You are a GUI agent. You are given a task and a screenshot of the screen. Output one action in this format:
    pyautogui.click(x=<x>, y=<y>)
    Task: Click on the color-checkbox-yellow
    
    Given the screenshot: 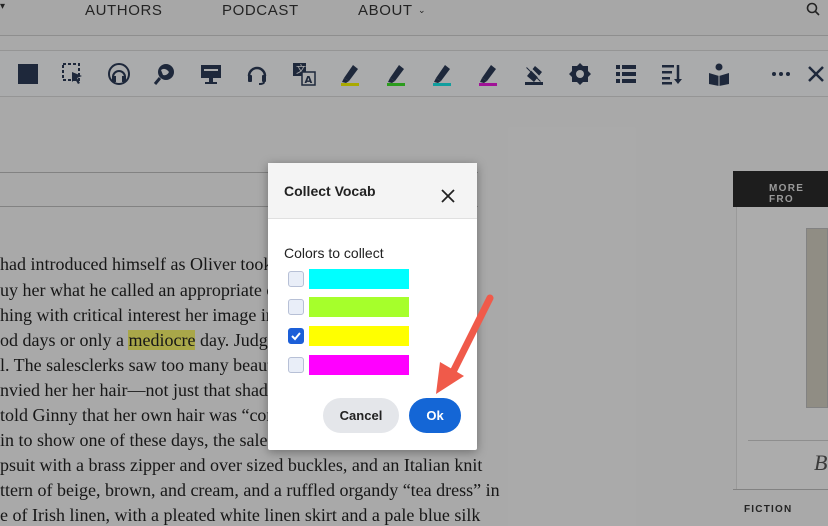 What is the action you would take?
    pyautogui.click(x=296, y=336)
    